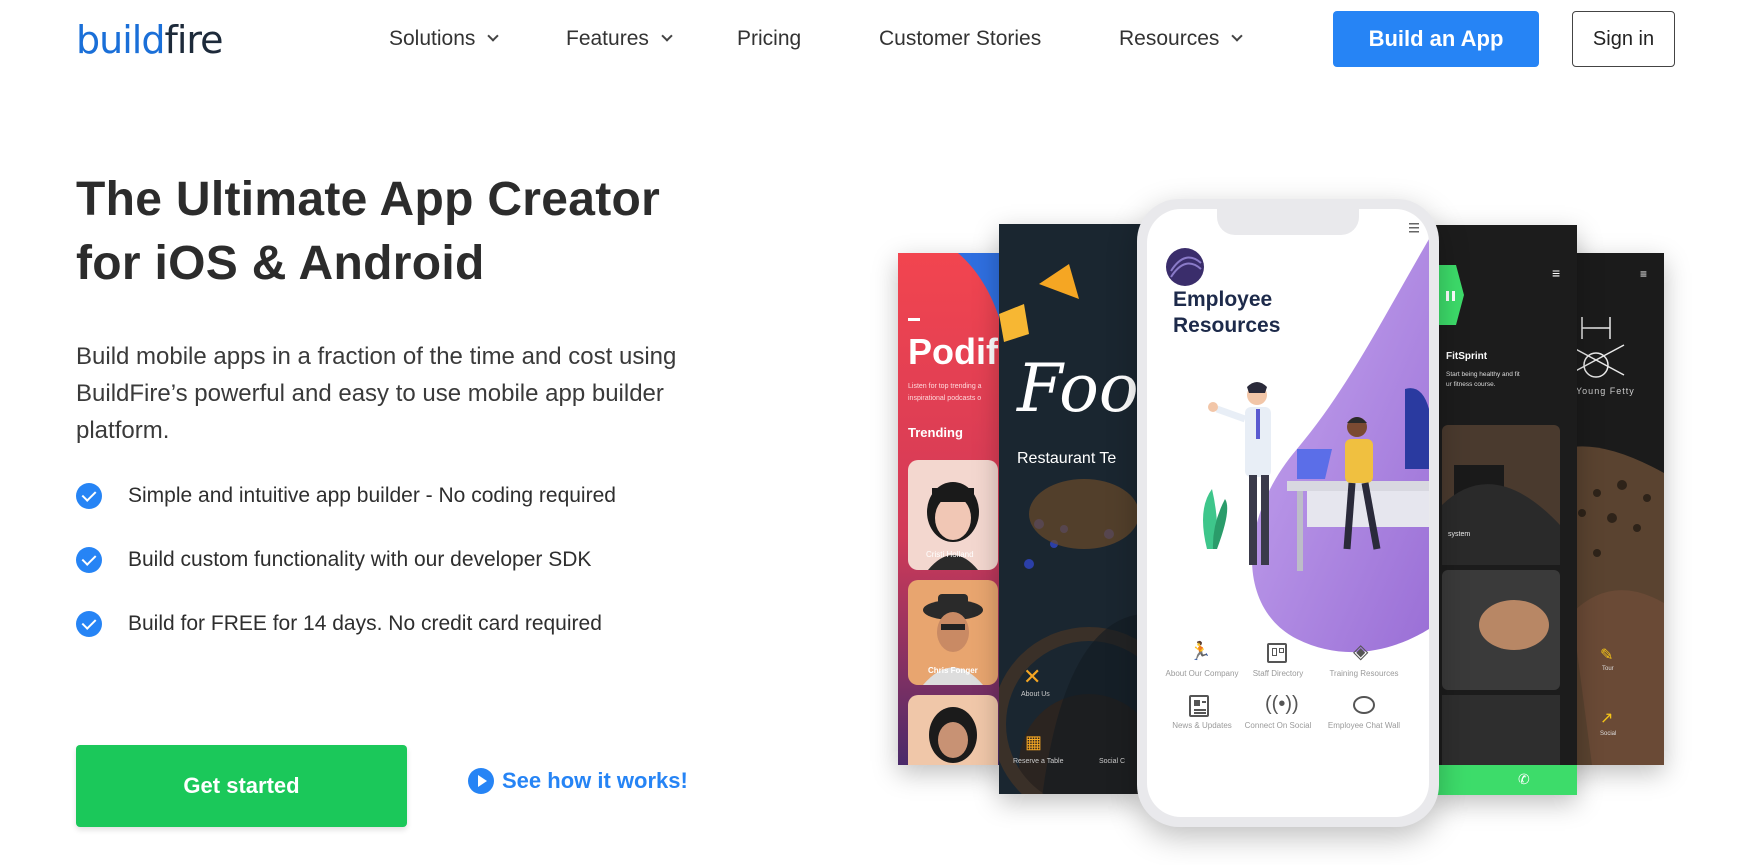 This screenshot has height=865, width=1751. I want to click on podcast-person-card: Cristi Holland, so click(953, 515).